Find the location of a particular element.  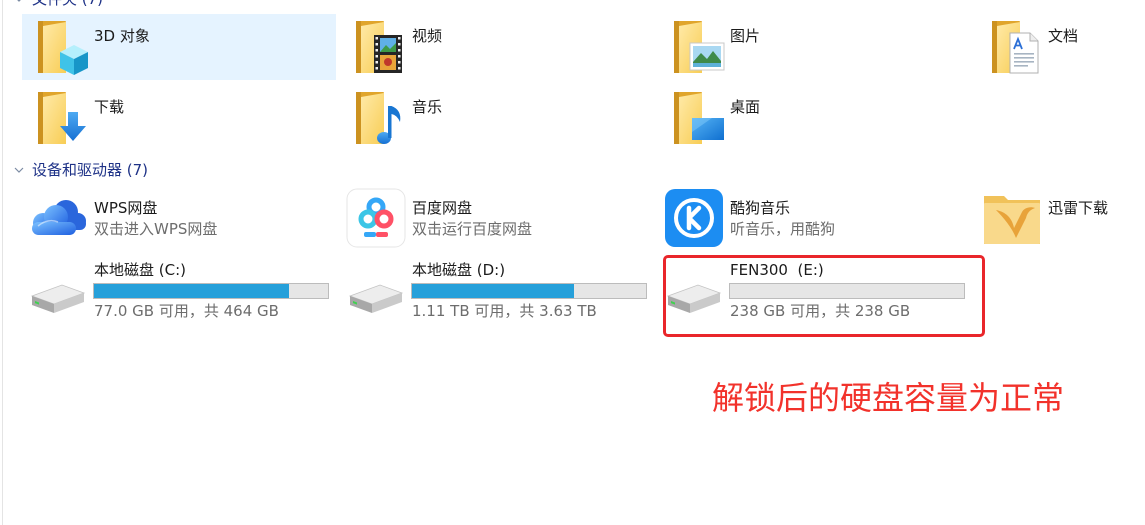

folder-desktop-icon is located at coordinates (698, 118).